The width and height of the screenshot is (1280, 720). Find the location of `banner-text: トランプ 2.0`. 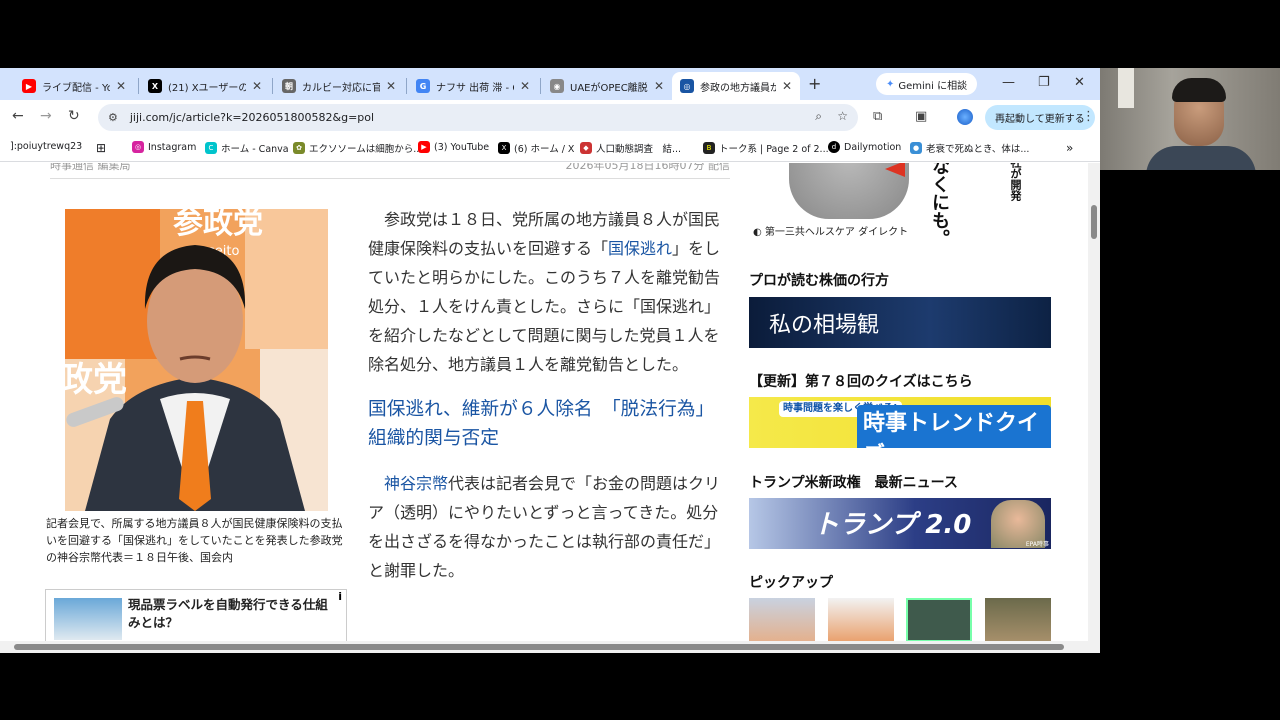

banner-text: トランプ 2.0 is located at coordinates (892, 525).